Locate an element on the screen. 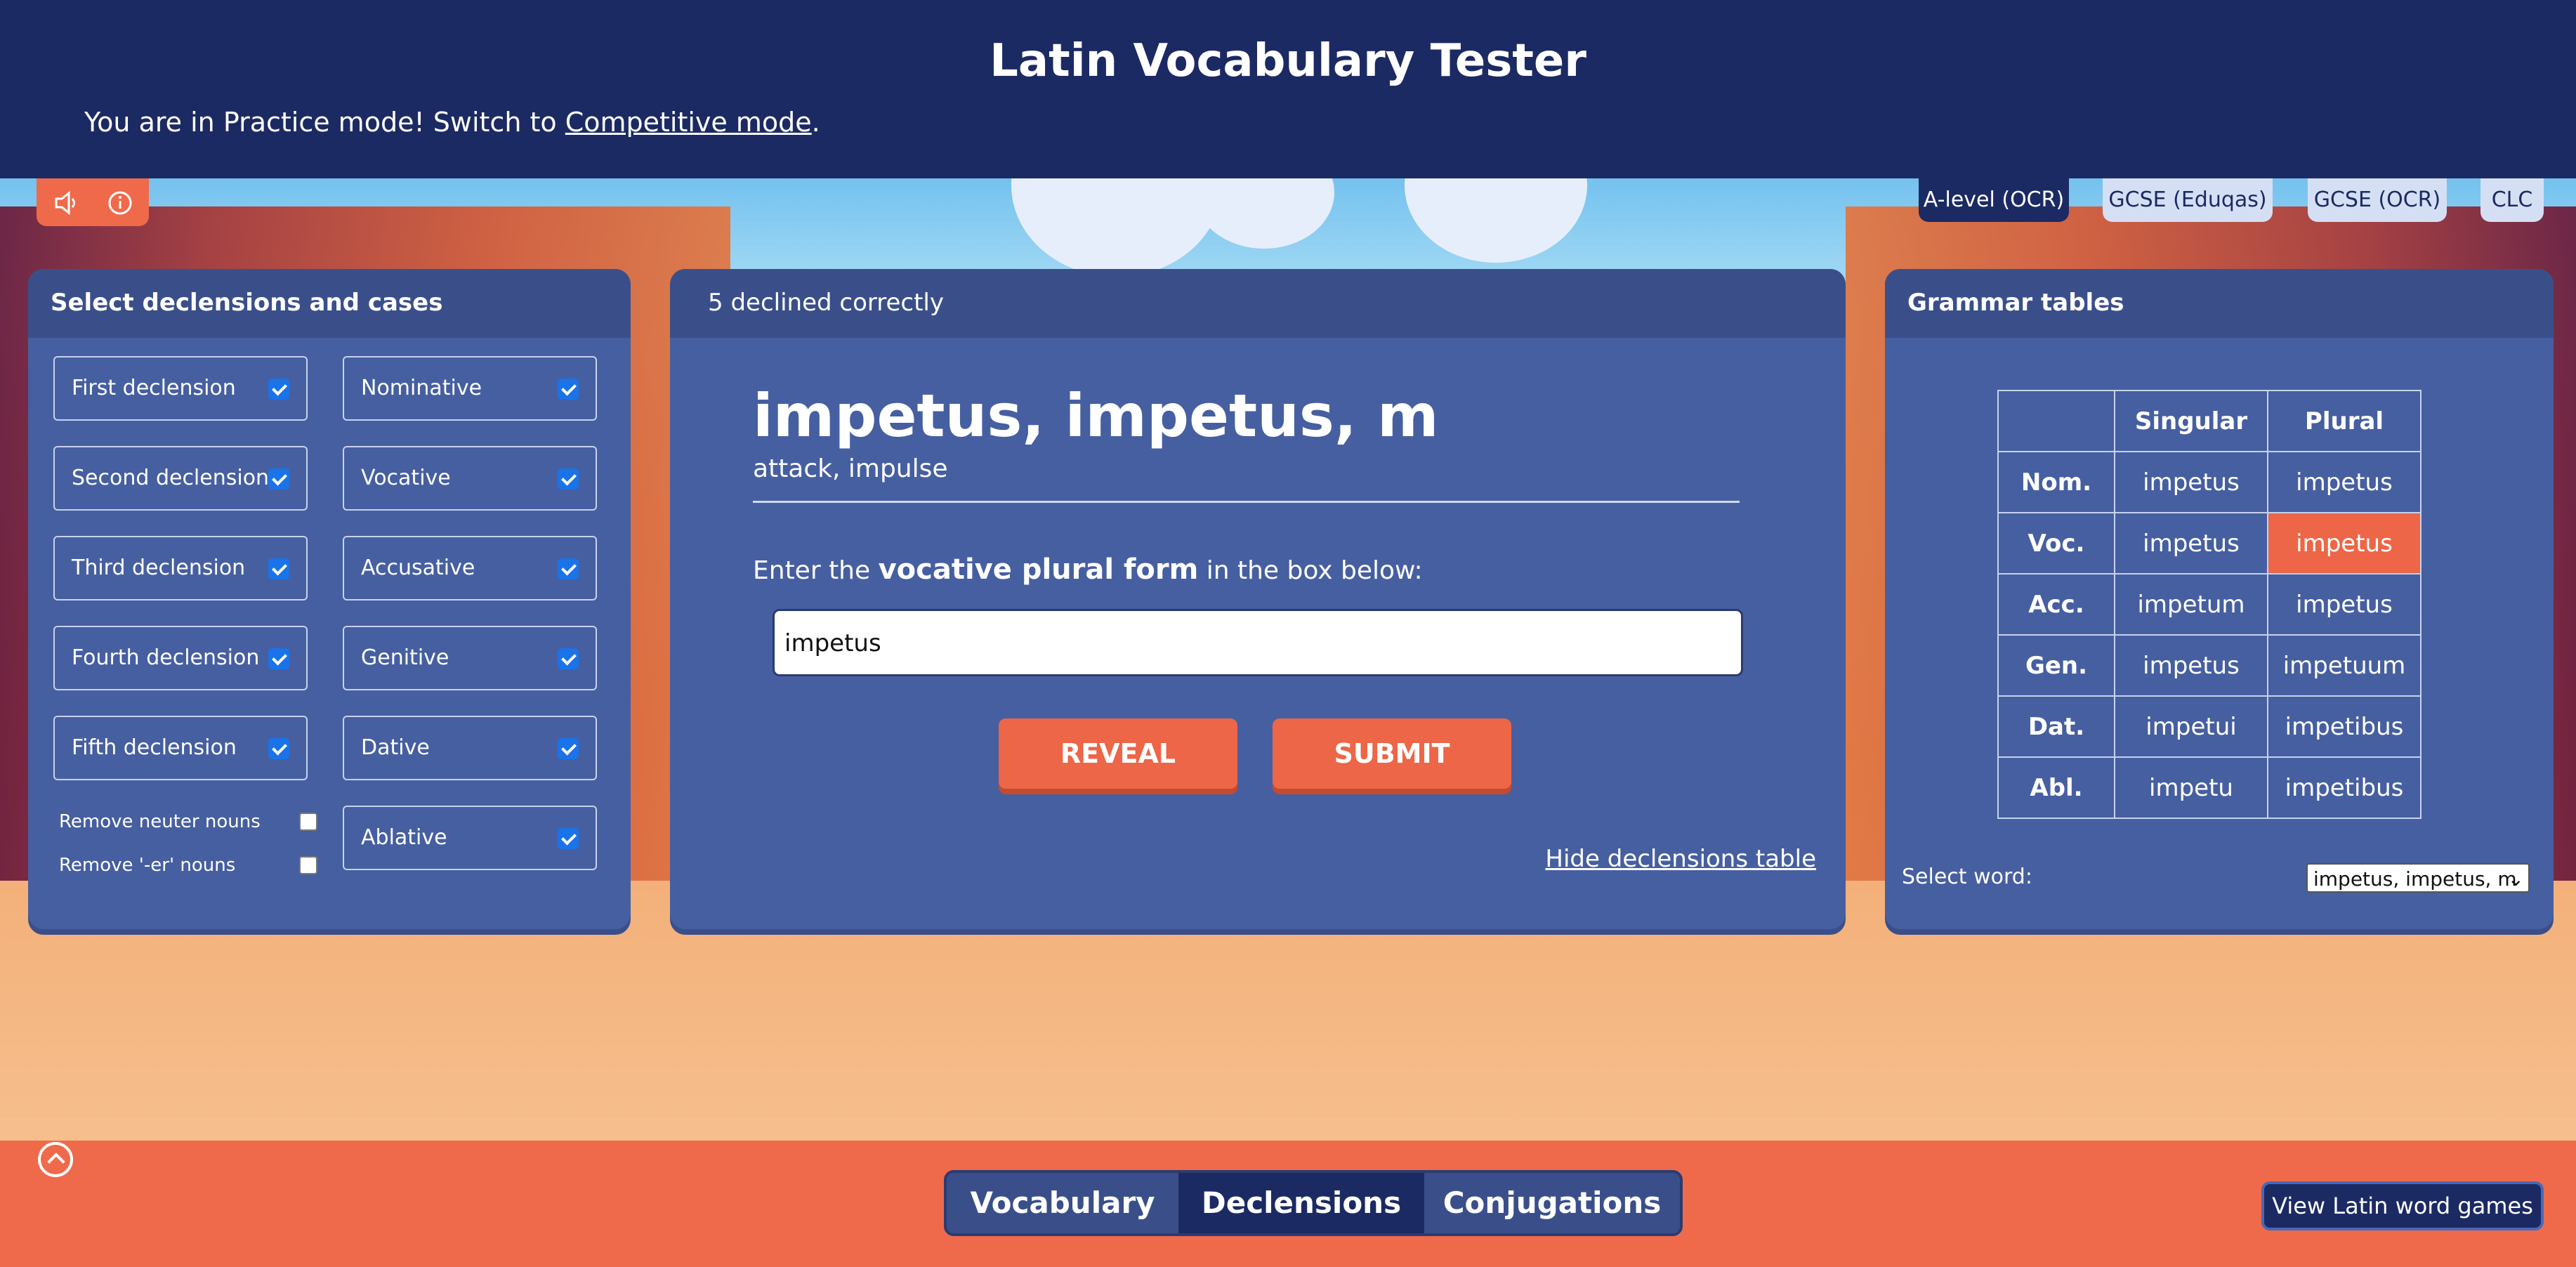  option-label: Ablative is located at coordinates (404, 837).